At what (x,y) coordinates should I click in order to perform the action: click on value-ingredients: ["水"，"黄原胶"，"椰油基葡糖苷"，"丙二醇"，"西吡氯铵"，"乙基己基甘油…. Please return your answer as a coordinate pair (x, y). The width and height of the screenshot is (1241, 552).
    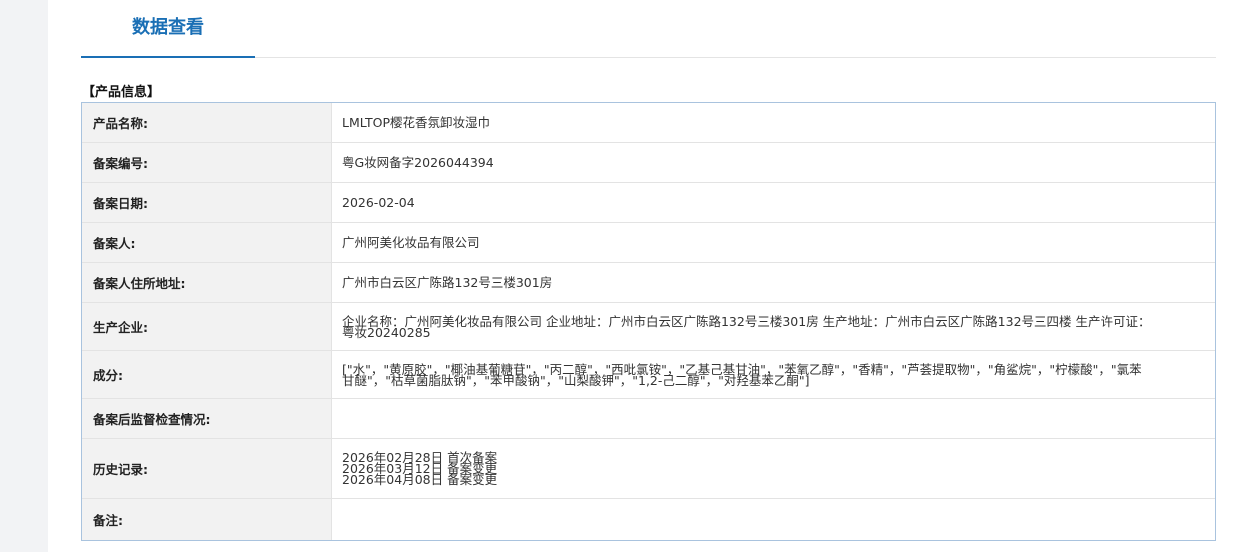
    Looking at the image, I should click on (742, 374).